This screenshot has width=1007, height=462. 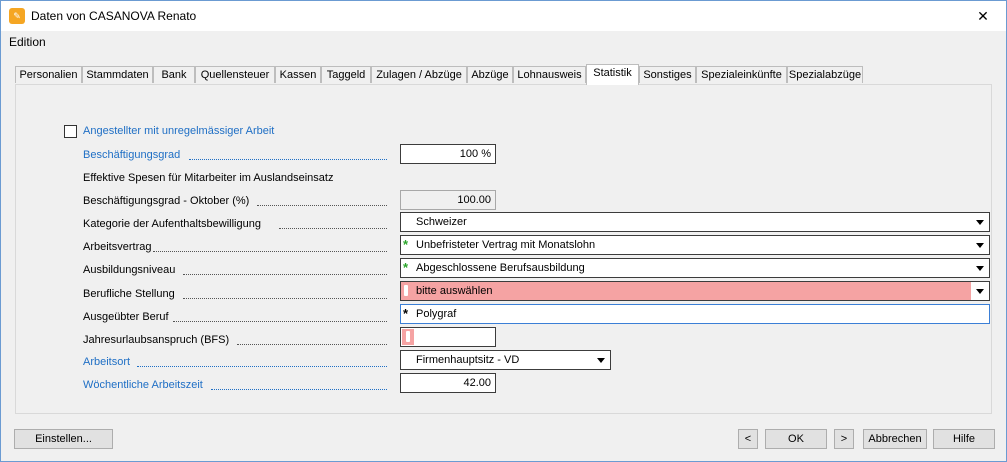 I want to click on workplace-label: Arbeitsort, so click(x=106, y=362).